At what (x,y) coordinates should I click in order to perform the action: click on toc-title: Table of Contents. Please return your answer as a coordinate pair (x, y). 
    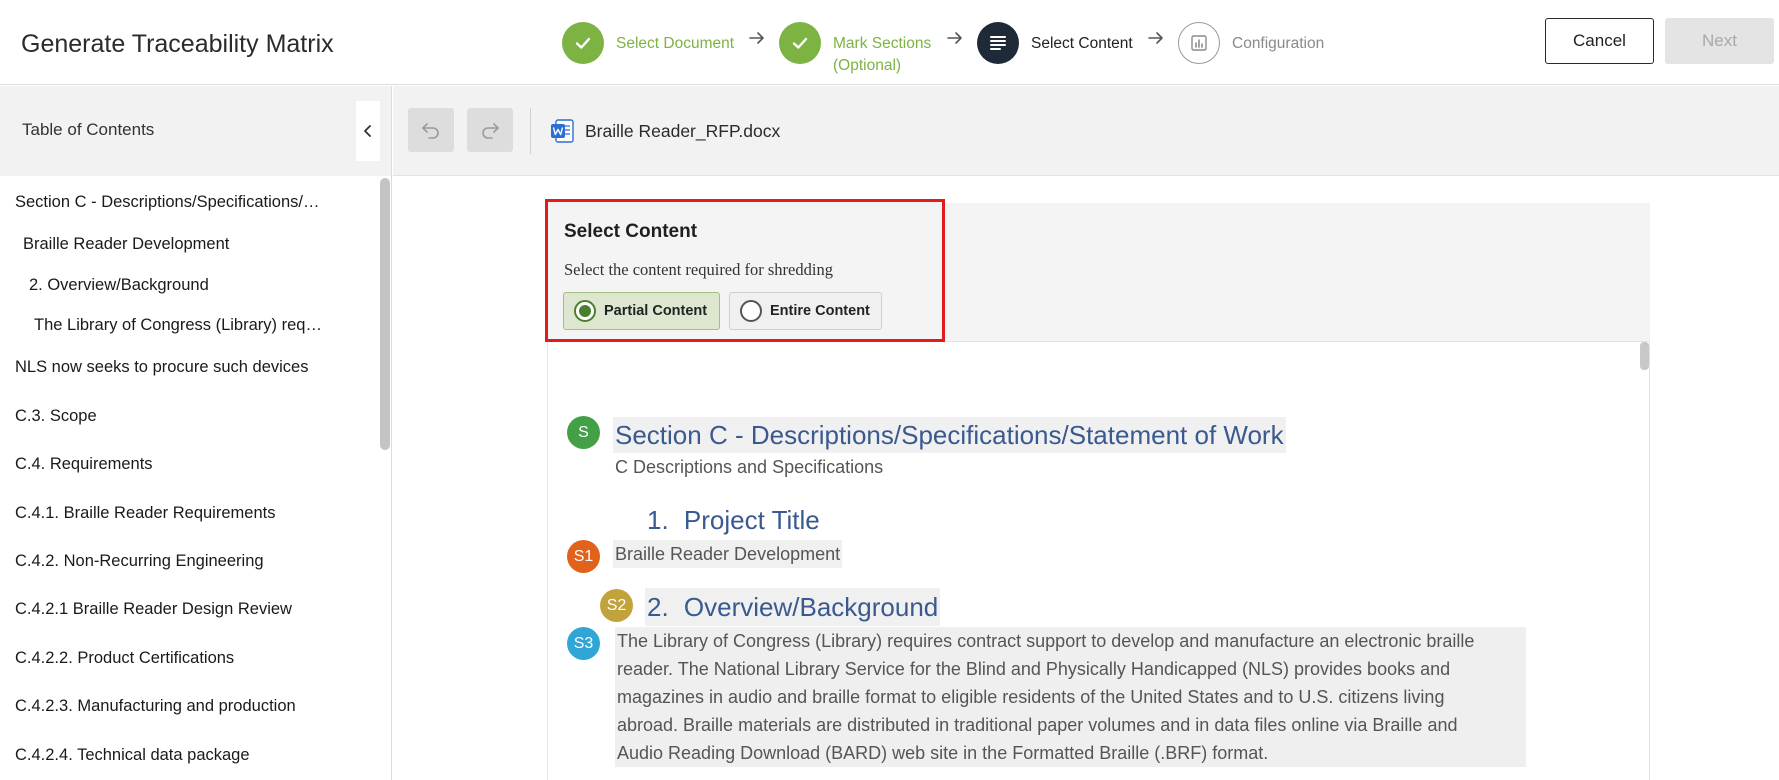
    Looking at the image, I should click on (88, 129).